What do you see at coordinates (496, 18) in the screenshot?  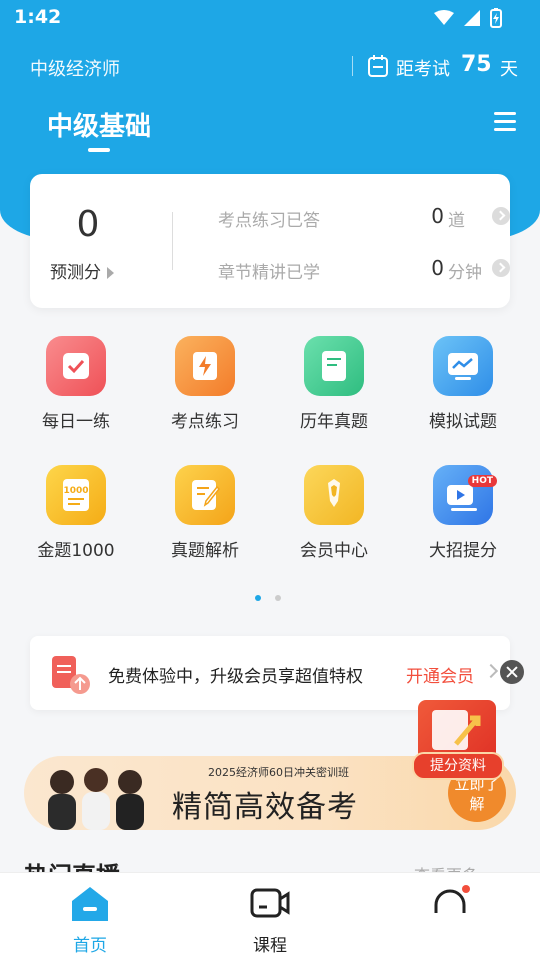 I see `battery-icon` at bounding box center [496, 18].